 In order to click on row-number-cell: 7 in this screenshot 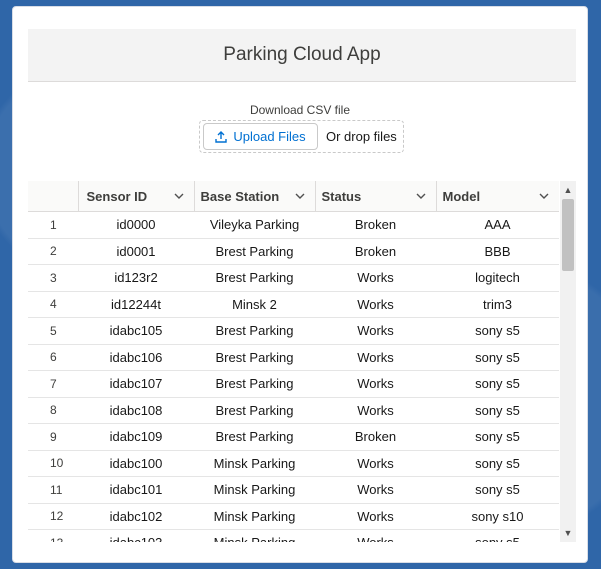, I will do `click(53, 384)`.